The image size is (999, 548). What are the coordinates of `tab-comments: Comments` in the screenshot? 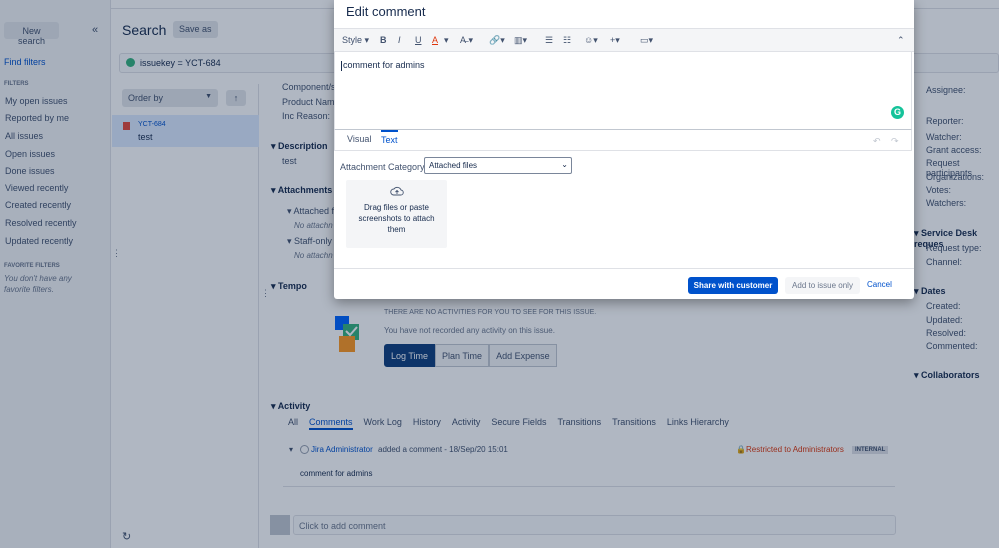 It's located at (331, 423).